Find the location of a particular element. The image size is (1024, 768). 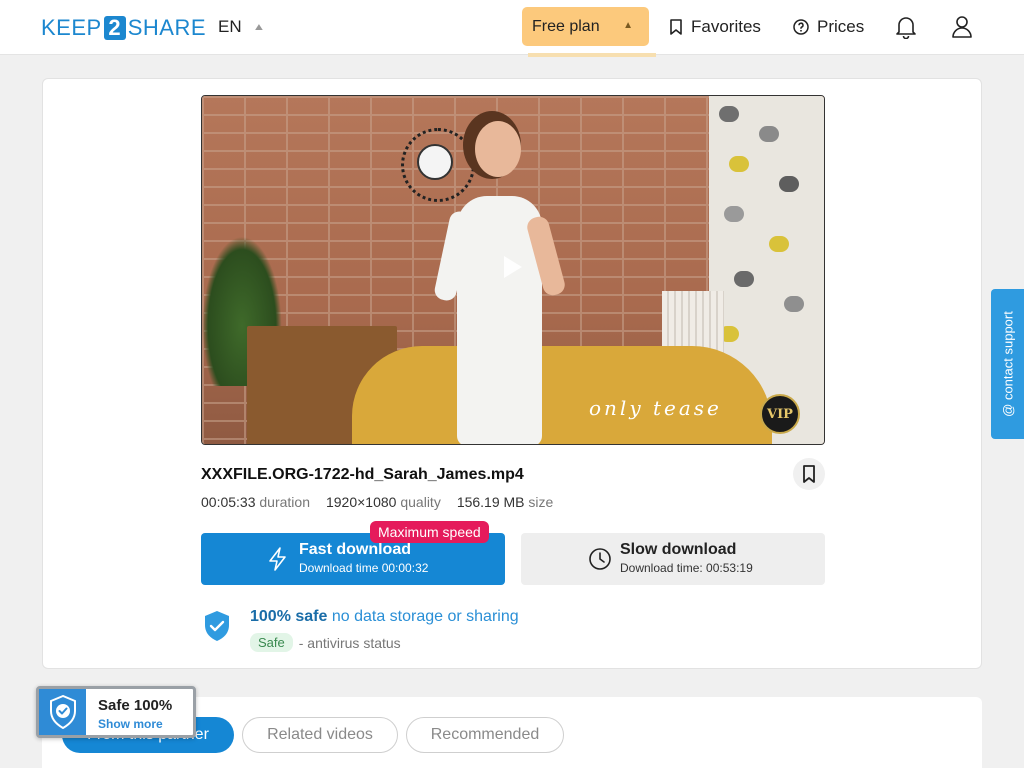

size-info: 156.19 MB size is located at coordinates (505, 502).